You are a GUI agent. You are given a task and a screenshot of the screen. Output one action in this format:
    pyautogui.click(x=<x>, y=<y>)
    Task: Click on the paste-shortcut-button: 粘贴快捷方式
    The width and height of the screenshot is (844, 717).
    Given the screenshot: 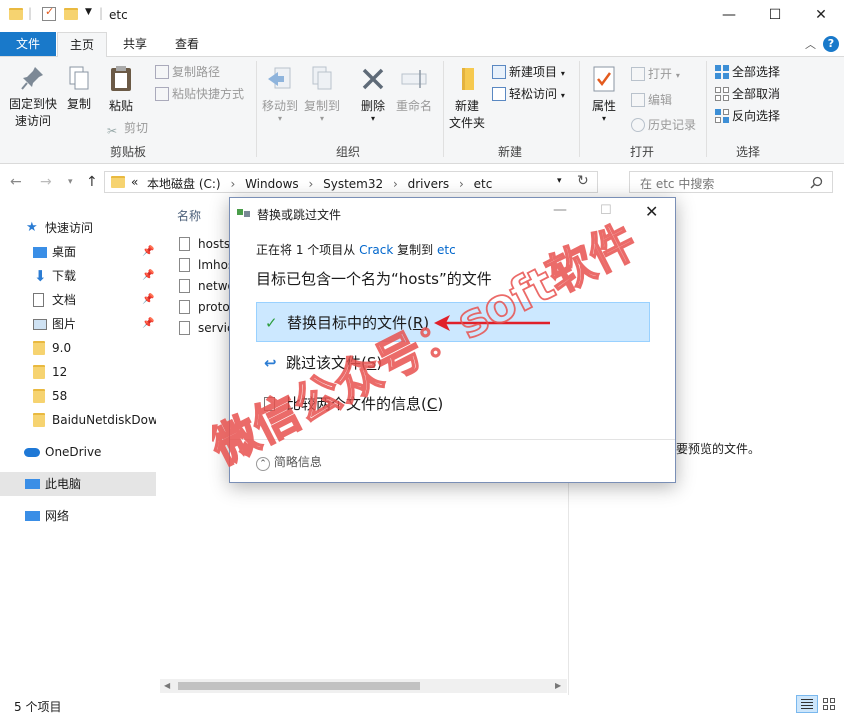 What is the action you would take?
    pyautogui.click(x=199, y=94)
    